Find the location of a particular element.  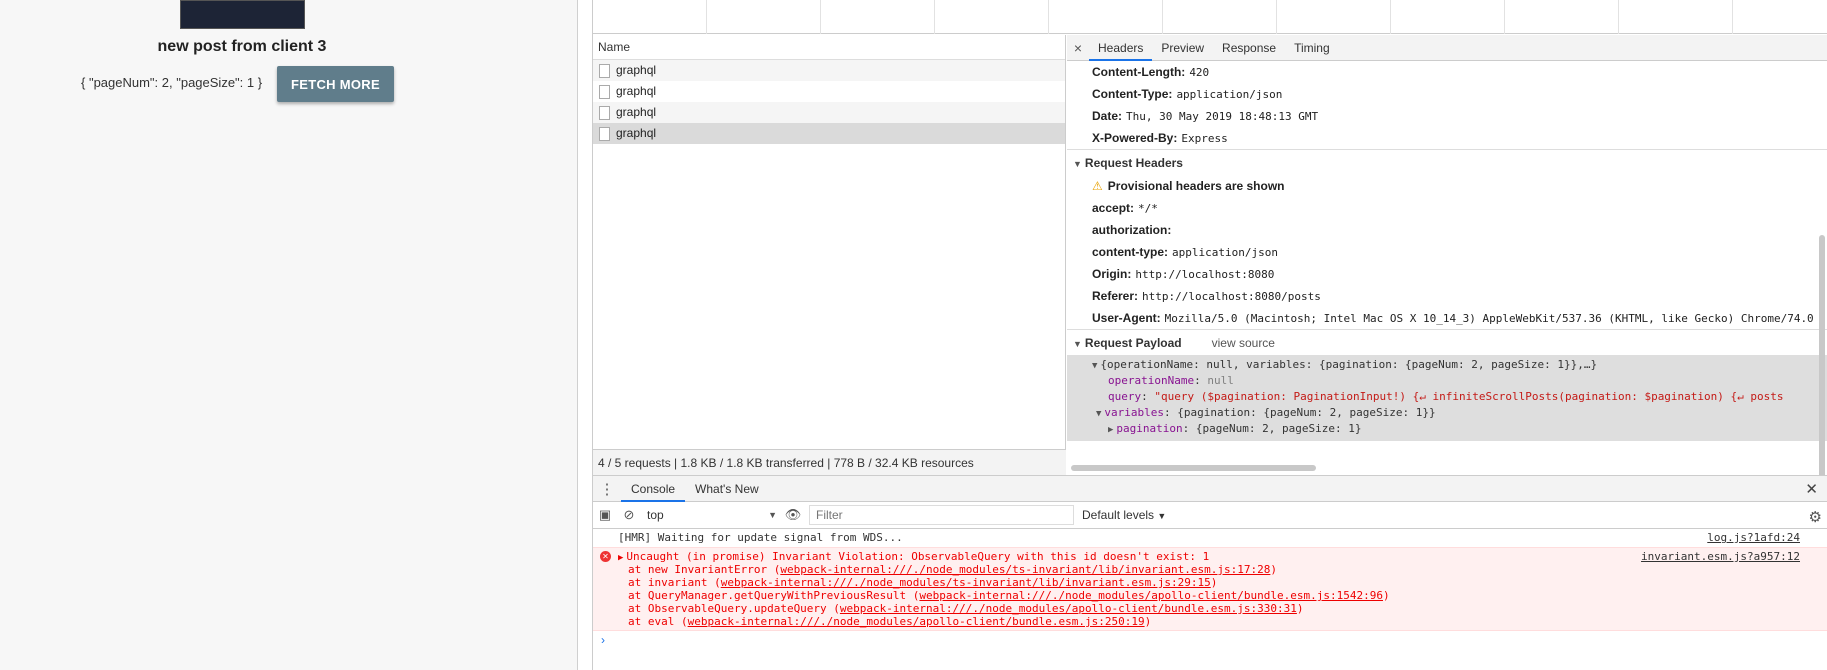

tab-whats-new: What's New is located at coordinates (727, 489).